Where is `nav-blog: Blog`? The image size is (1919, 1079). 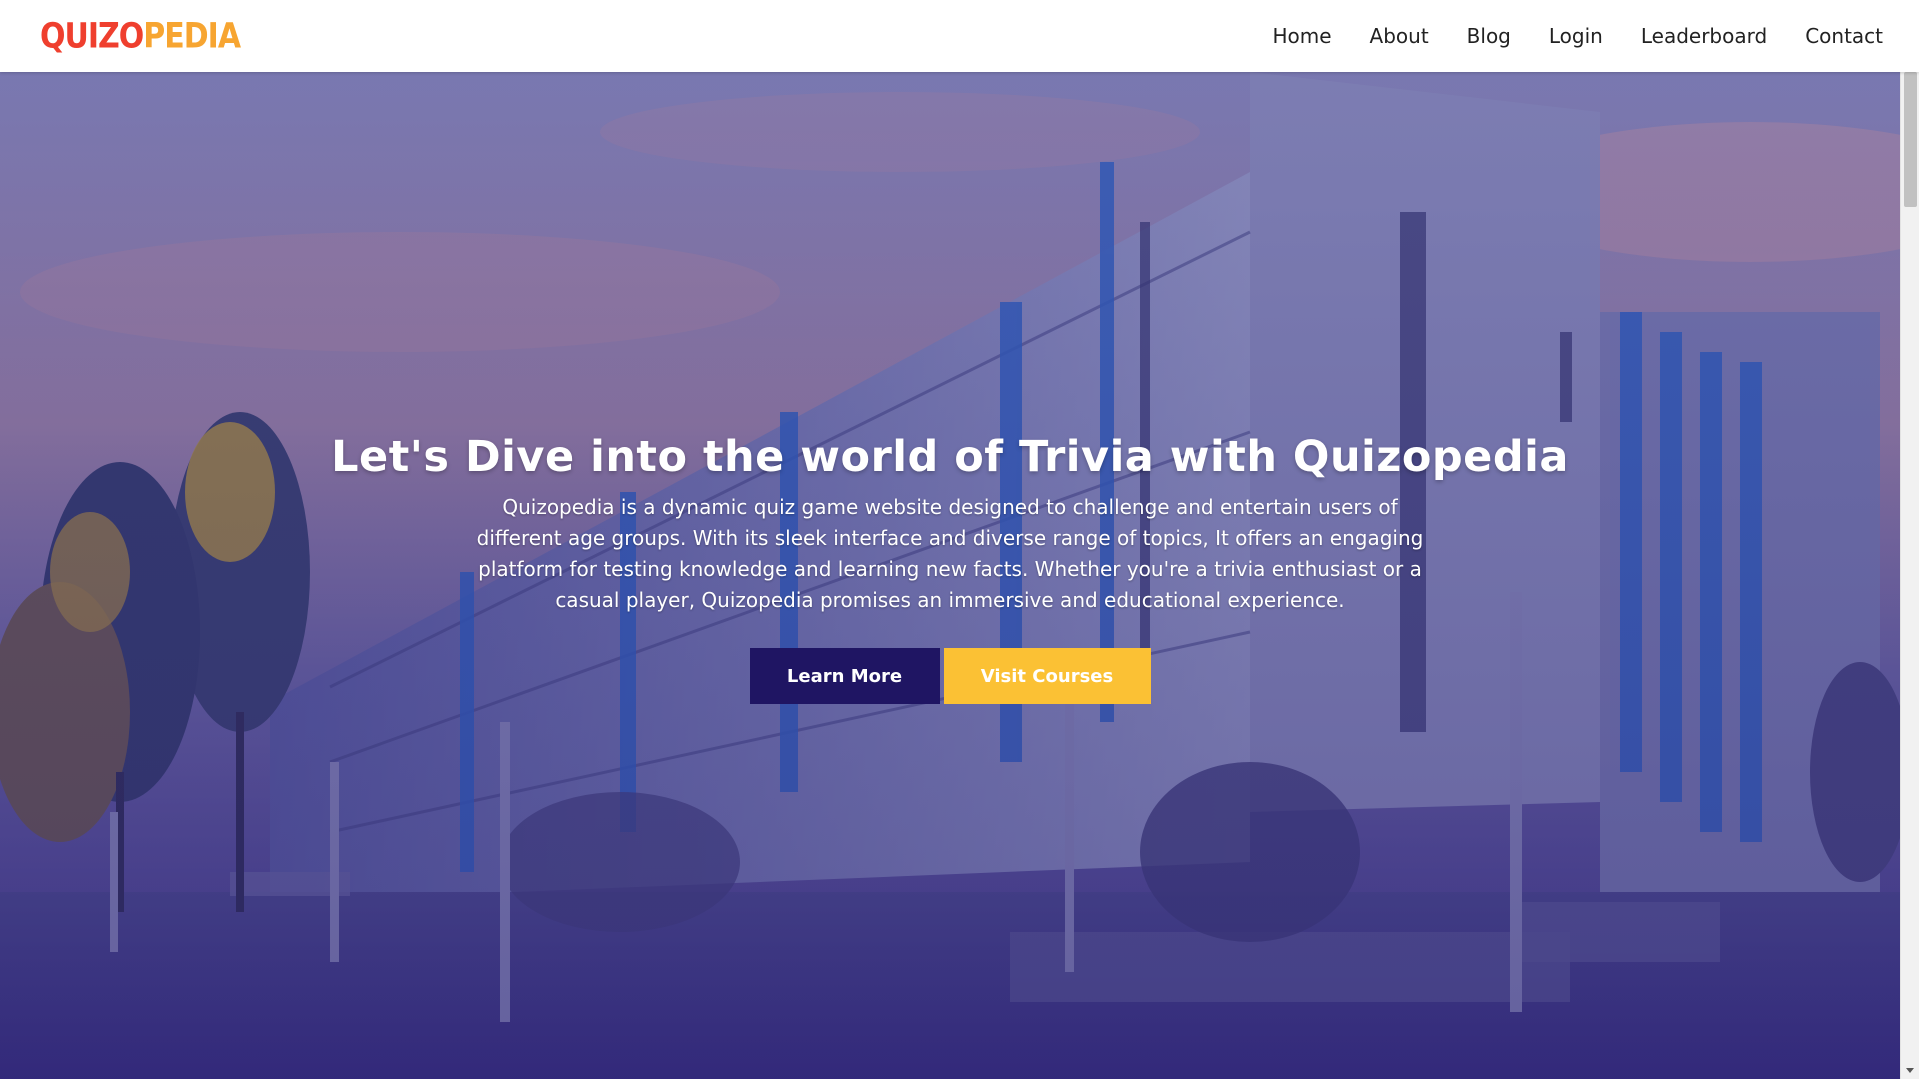 nav-blog: Blog is located at coordinates (1489, 36).